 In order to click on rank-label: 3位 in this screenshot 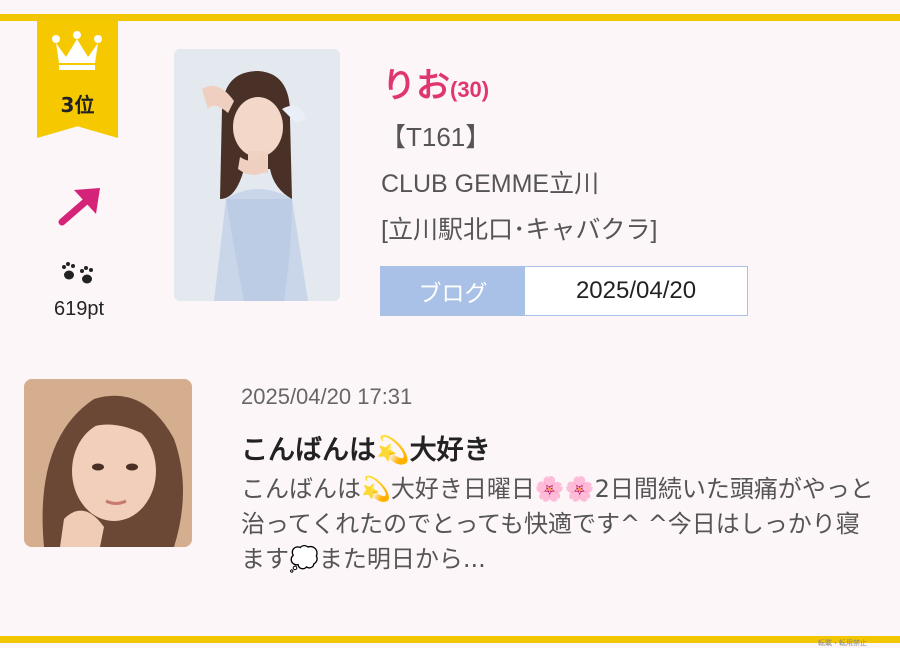, I will do `click(77, 105)`.